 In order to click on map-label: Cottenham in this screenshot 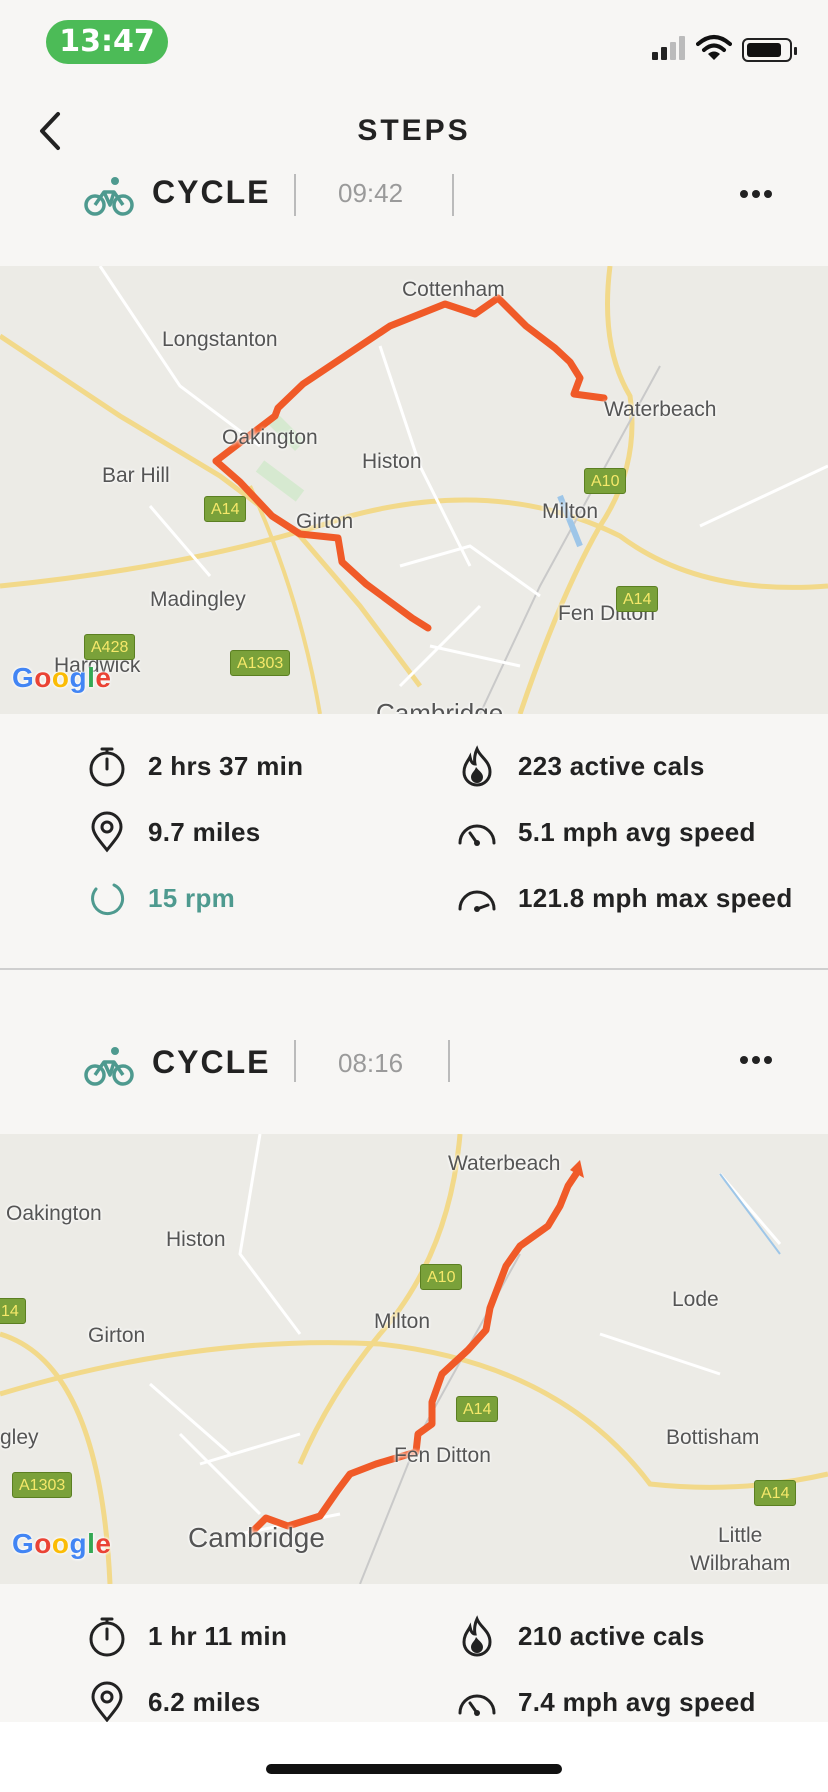, I will do `click(453, 289)`.